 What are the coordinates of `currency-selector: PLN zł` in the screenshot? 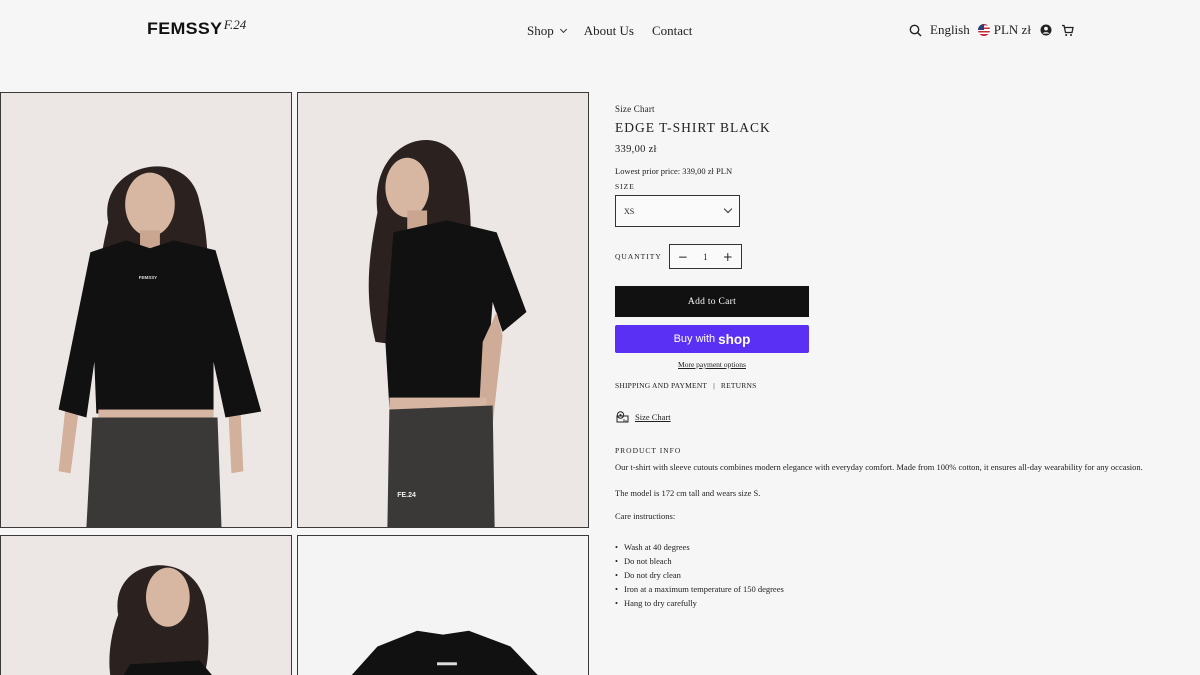 It's located at (1004, 30).